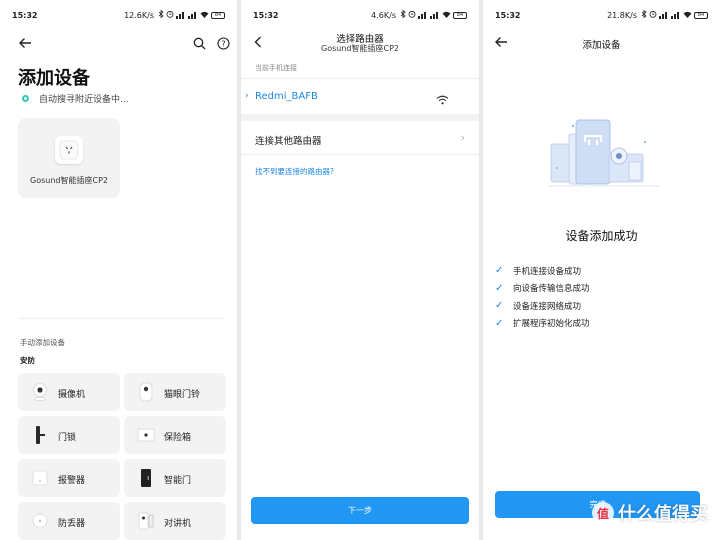 This screenshot has width=720, height=540. What do you see at coordinates (383, 15) in the screenshot?
I see `network-speed: 4.6K/s` at bounding box center [383, 15].